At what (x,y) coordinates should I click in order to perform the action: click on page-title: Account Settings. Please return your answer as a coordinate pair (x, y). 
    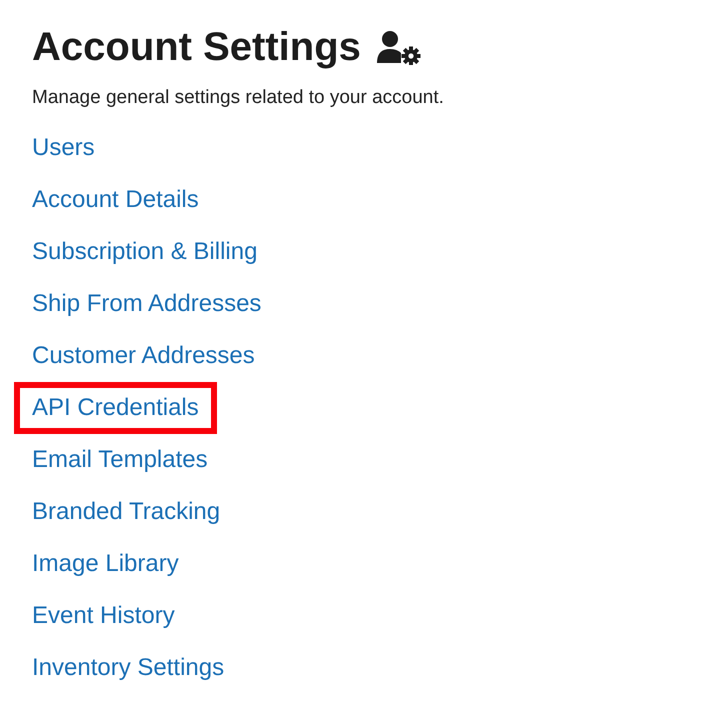
    Looking at the image, I should click on (196, 47).